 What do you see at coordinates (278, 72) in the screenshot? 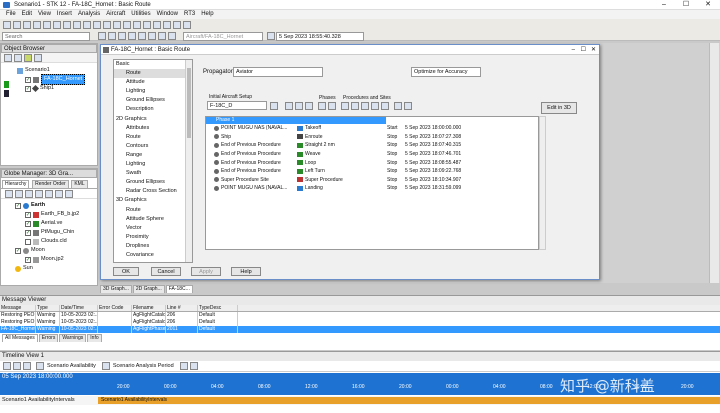
I see `propagator-select: Aviator` at bounding box center [278, 72].